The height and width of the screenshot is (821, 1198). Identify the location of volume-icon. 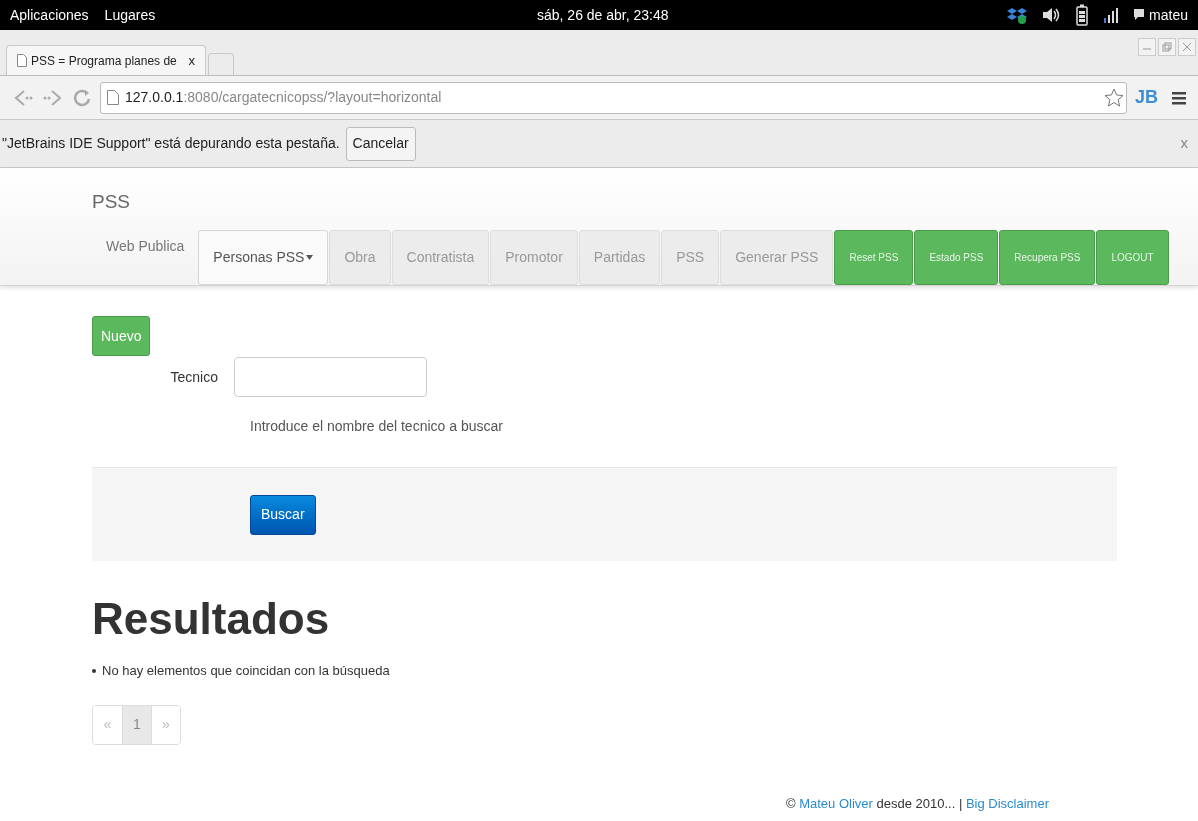
(1051, 15).